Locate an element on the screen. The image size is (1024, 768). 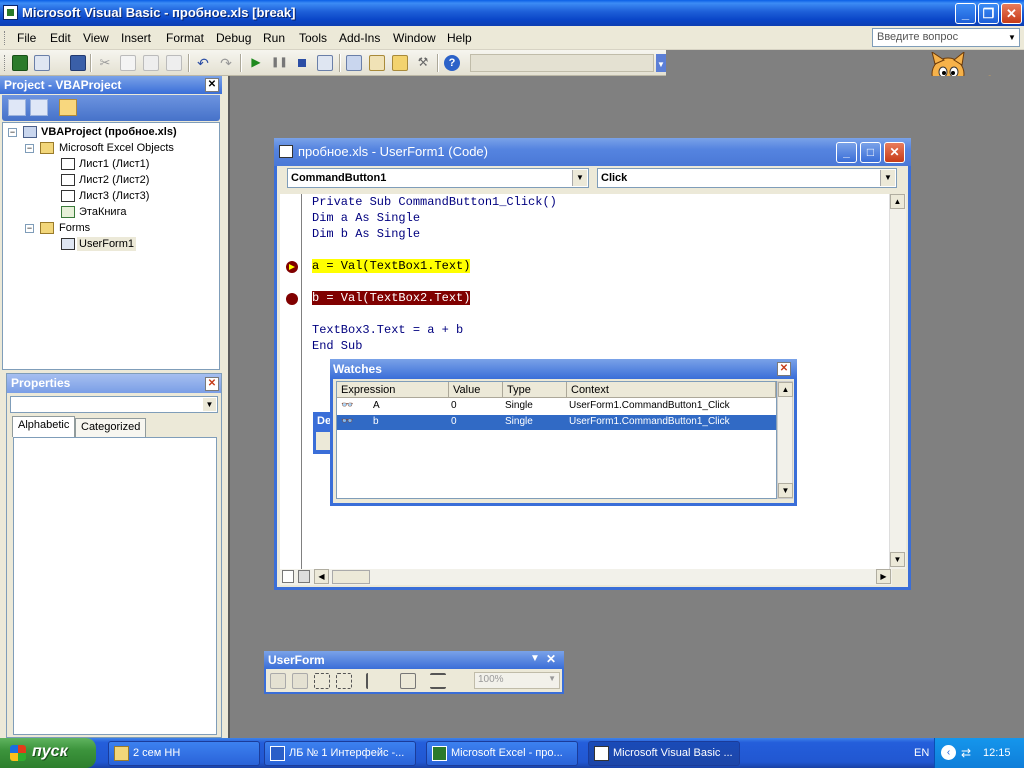
view-code-icon is located at coordinates (17, 107).